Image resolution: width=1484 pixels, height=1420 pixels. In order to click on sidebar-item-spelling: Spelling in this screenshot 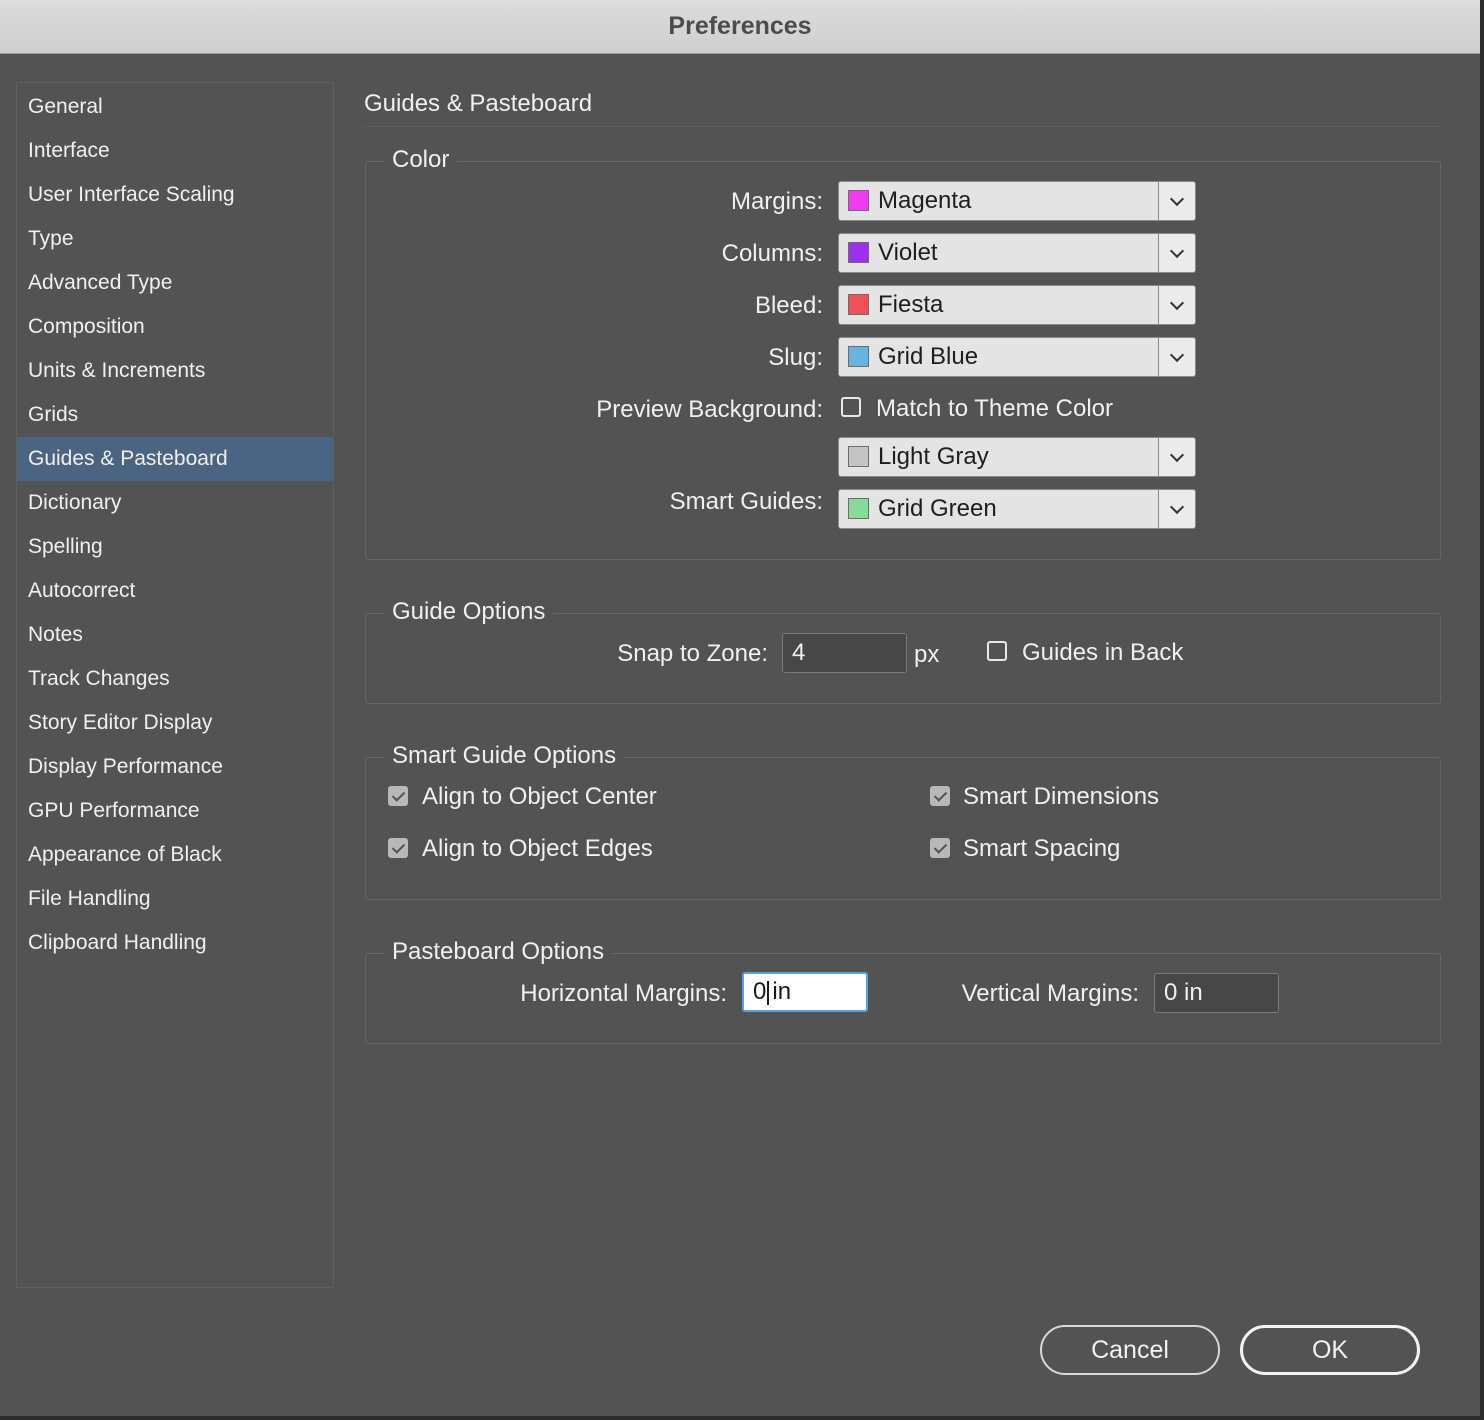, I will do `click(175, 547)`.